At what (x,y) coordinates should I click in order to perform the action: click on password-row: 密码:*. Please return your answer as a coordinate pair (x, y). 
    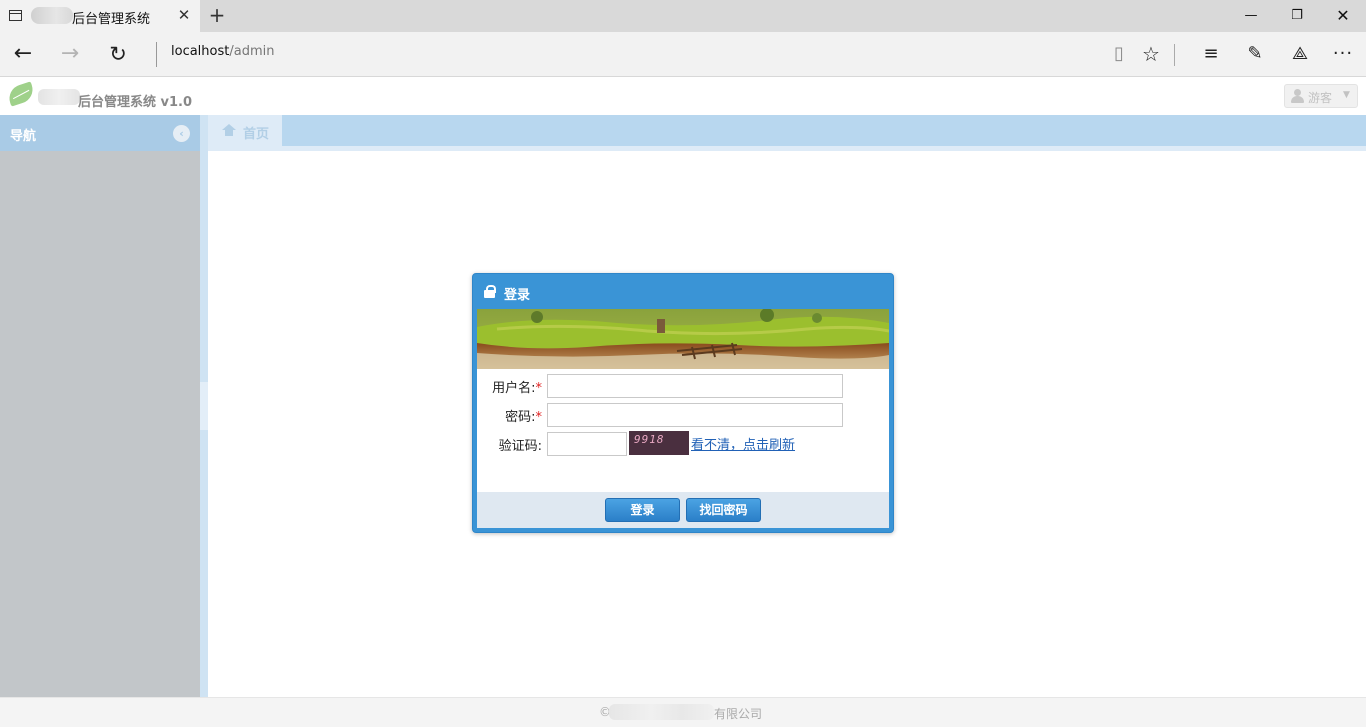
    Looking at the image, I should click on (683, 415).